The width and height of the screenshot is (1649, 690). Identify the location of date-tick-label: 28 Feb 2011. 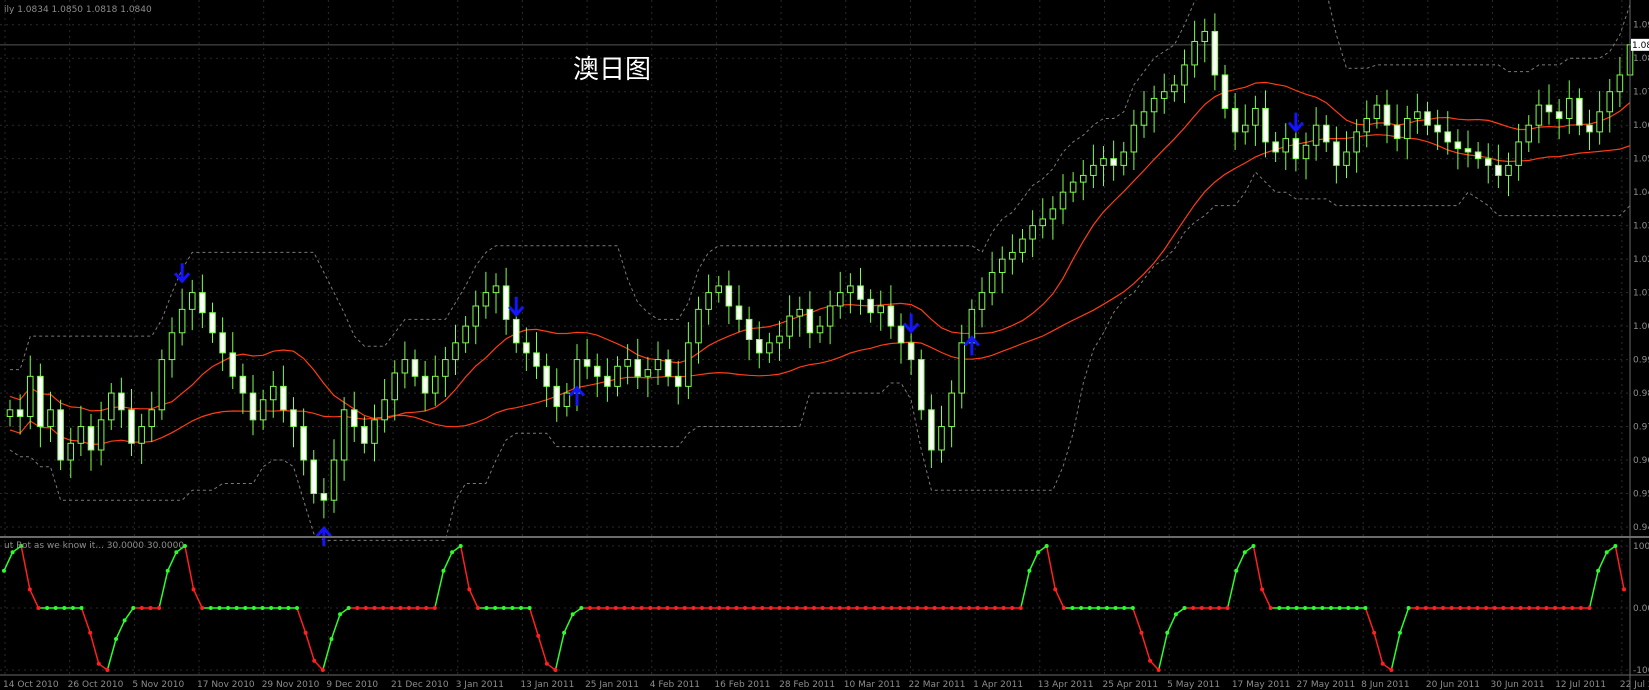
(807, 685).